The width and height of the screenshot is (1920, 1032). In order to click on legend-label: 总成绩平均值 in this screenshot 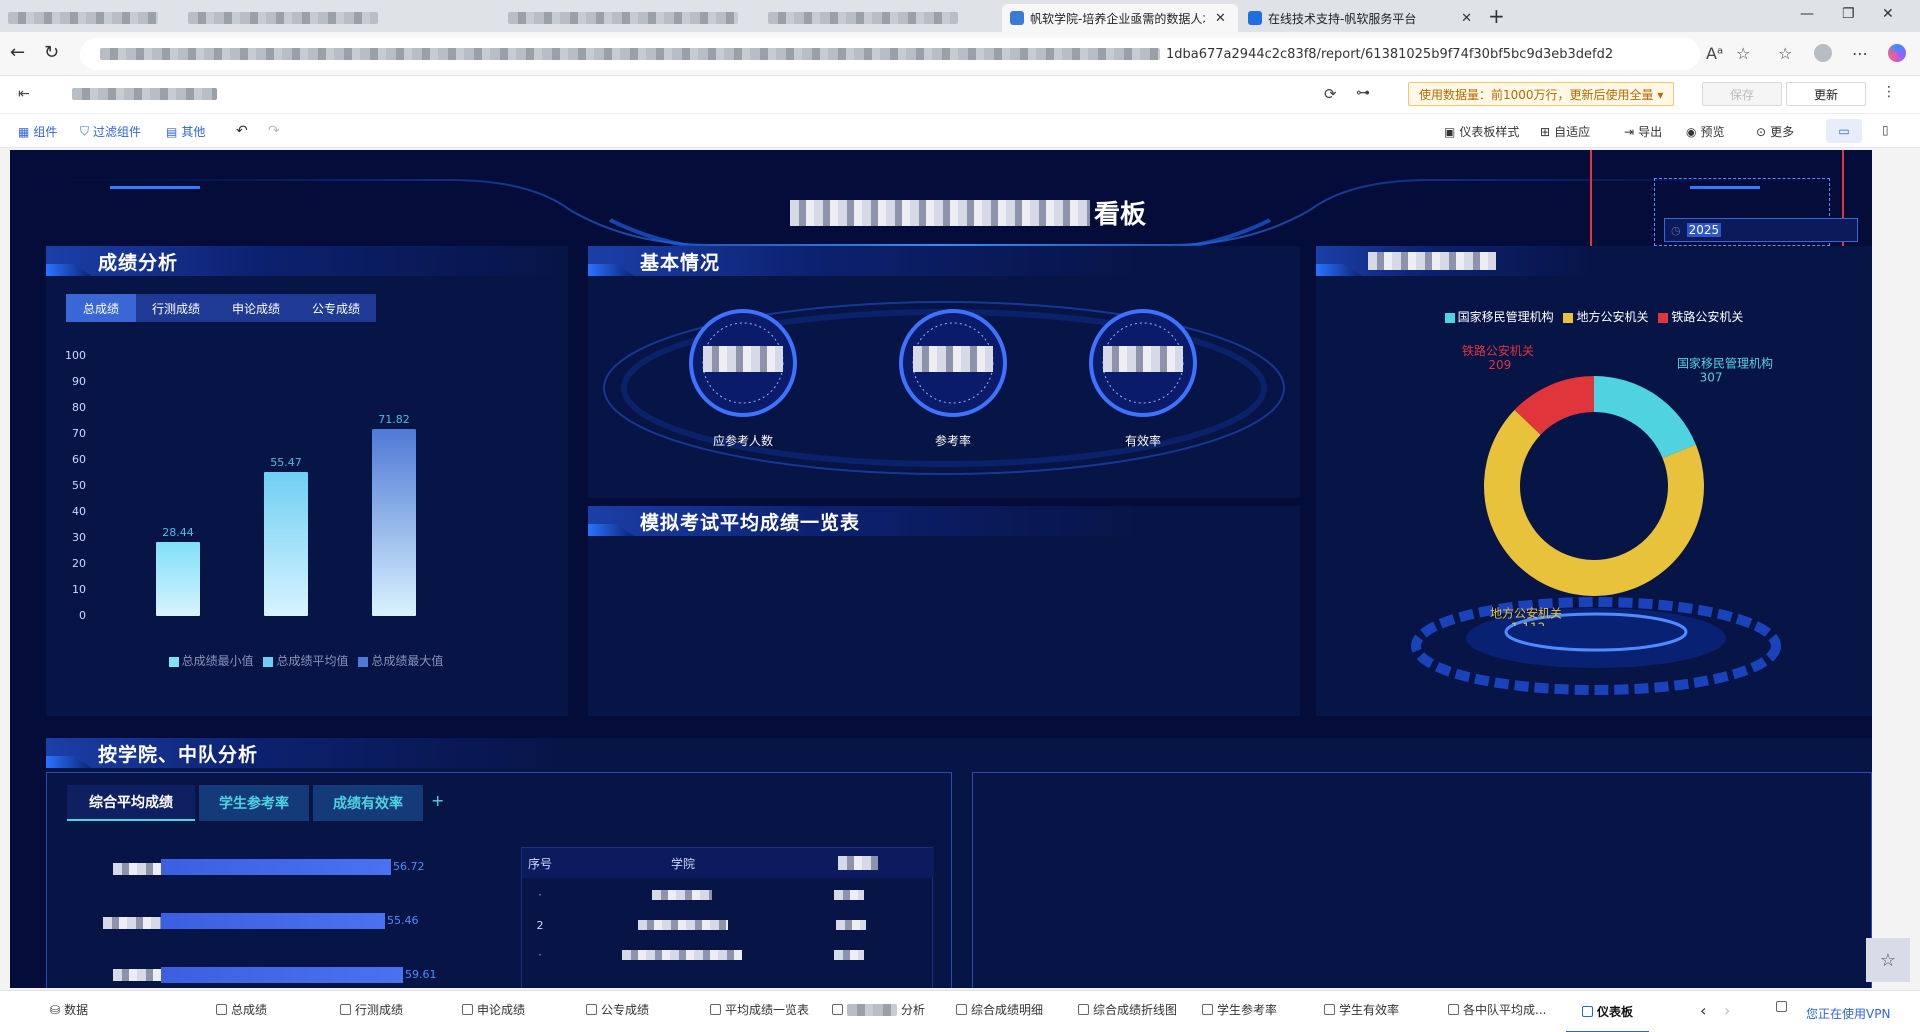, I will do `click(312, 661)`.